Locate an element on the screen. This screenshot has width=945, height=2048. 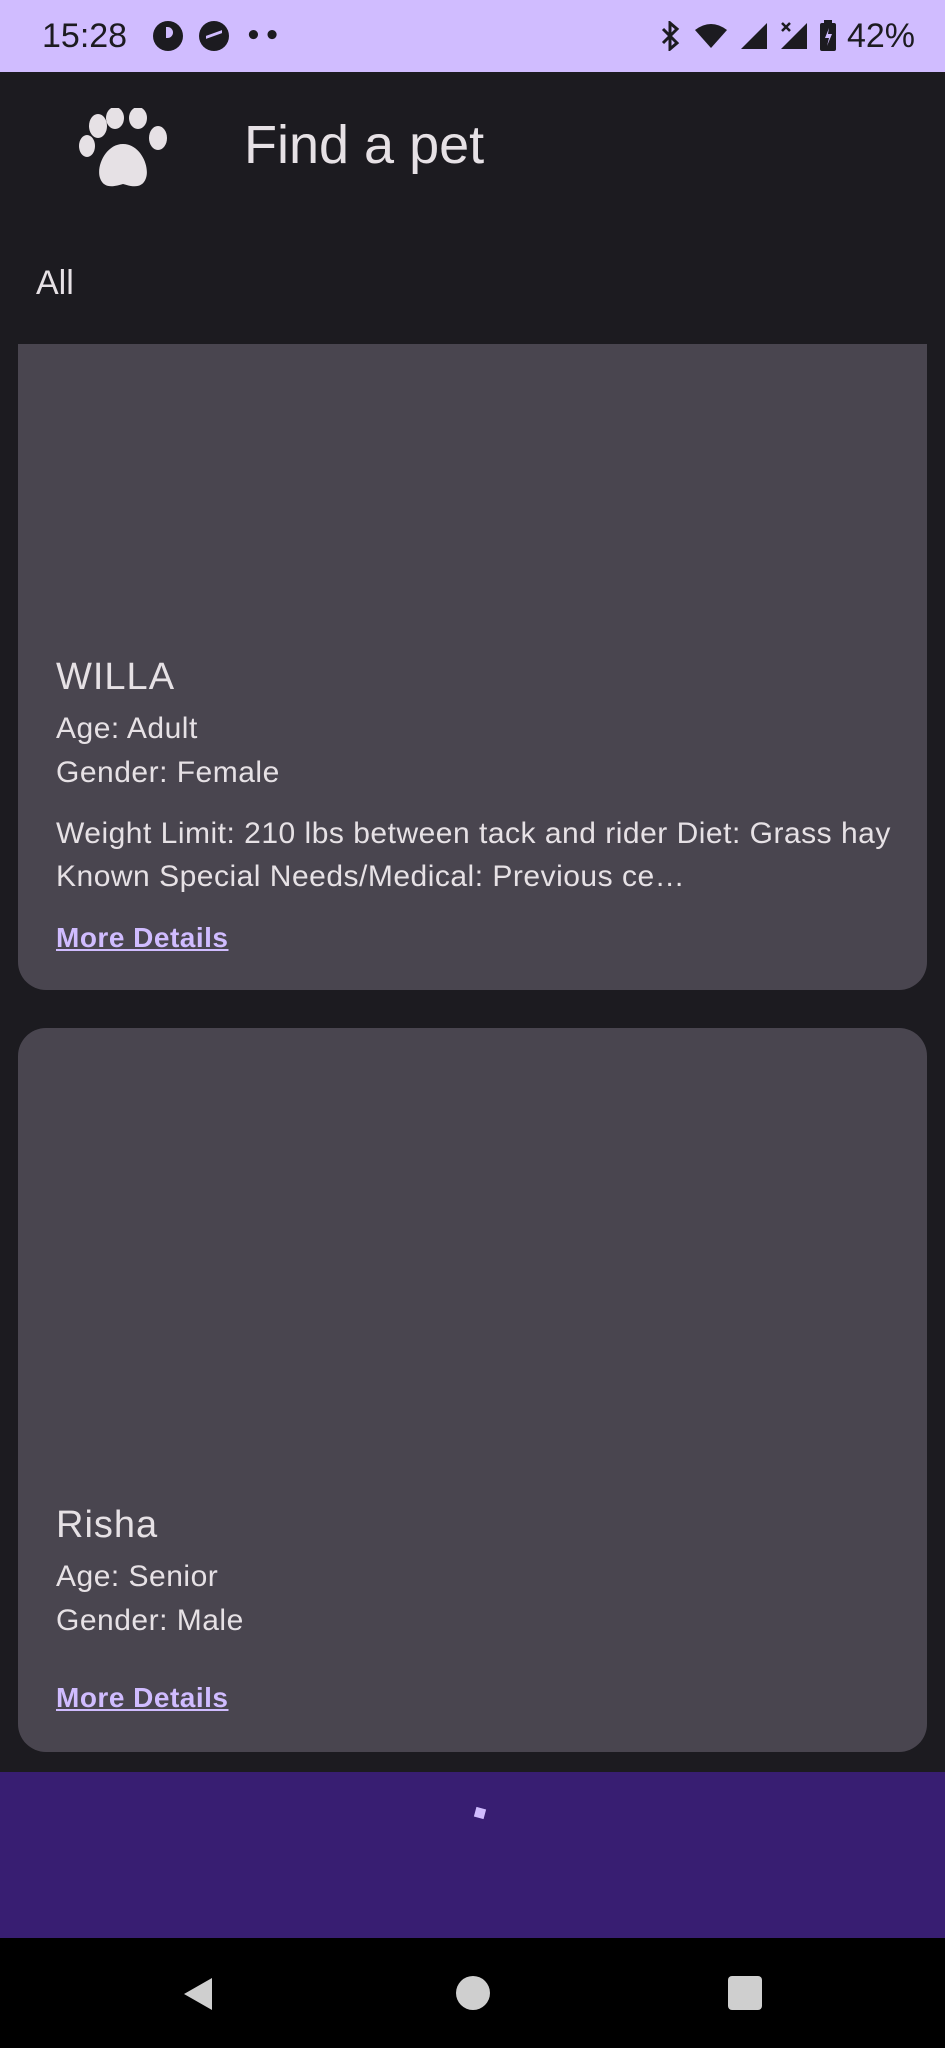
messenger-icon is located at coordinates (214, 36).